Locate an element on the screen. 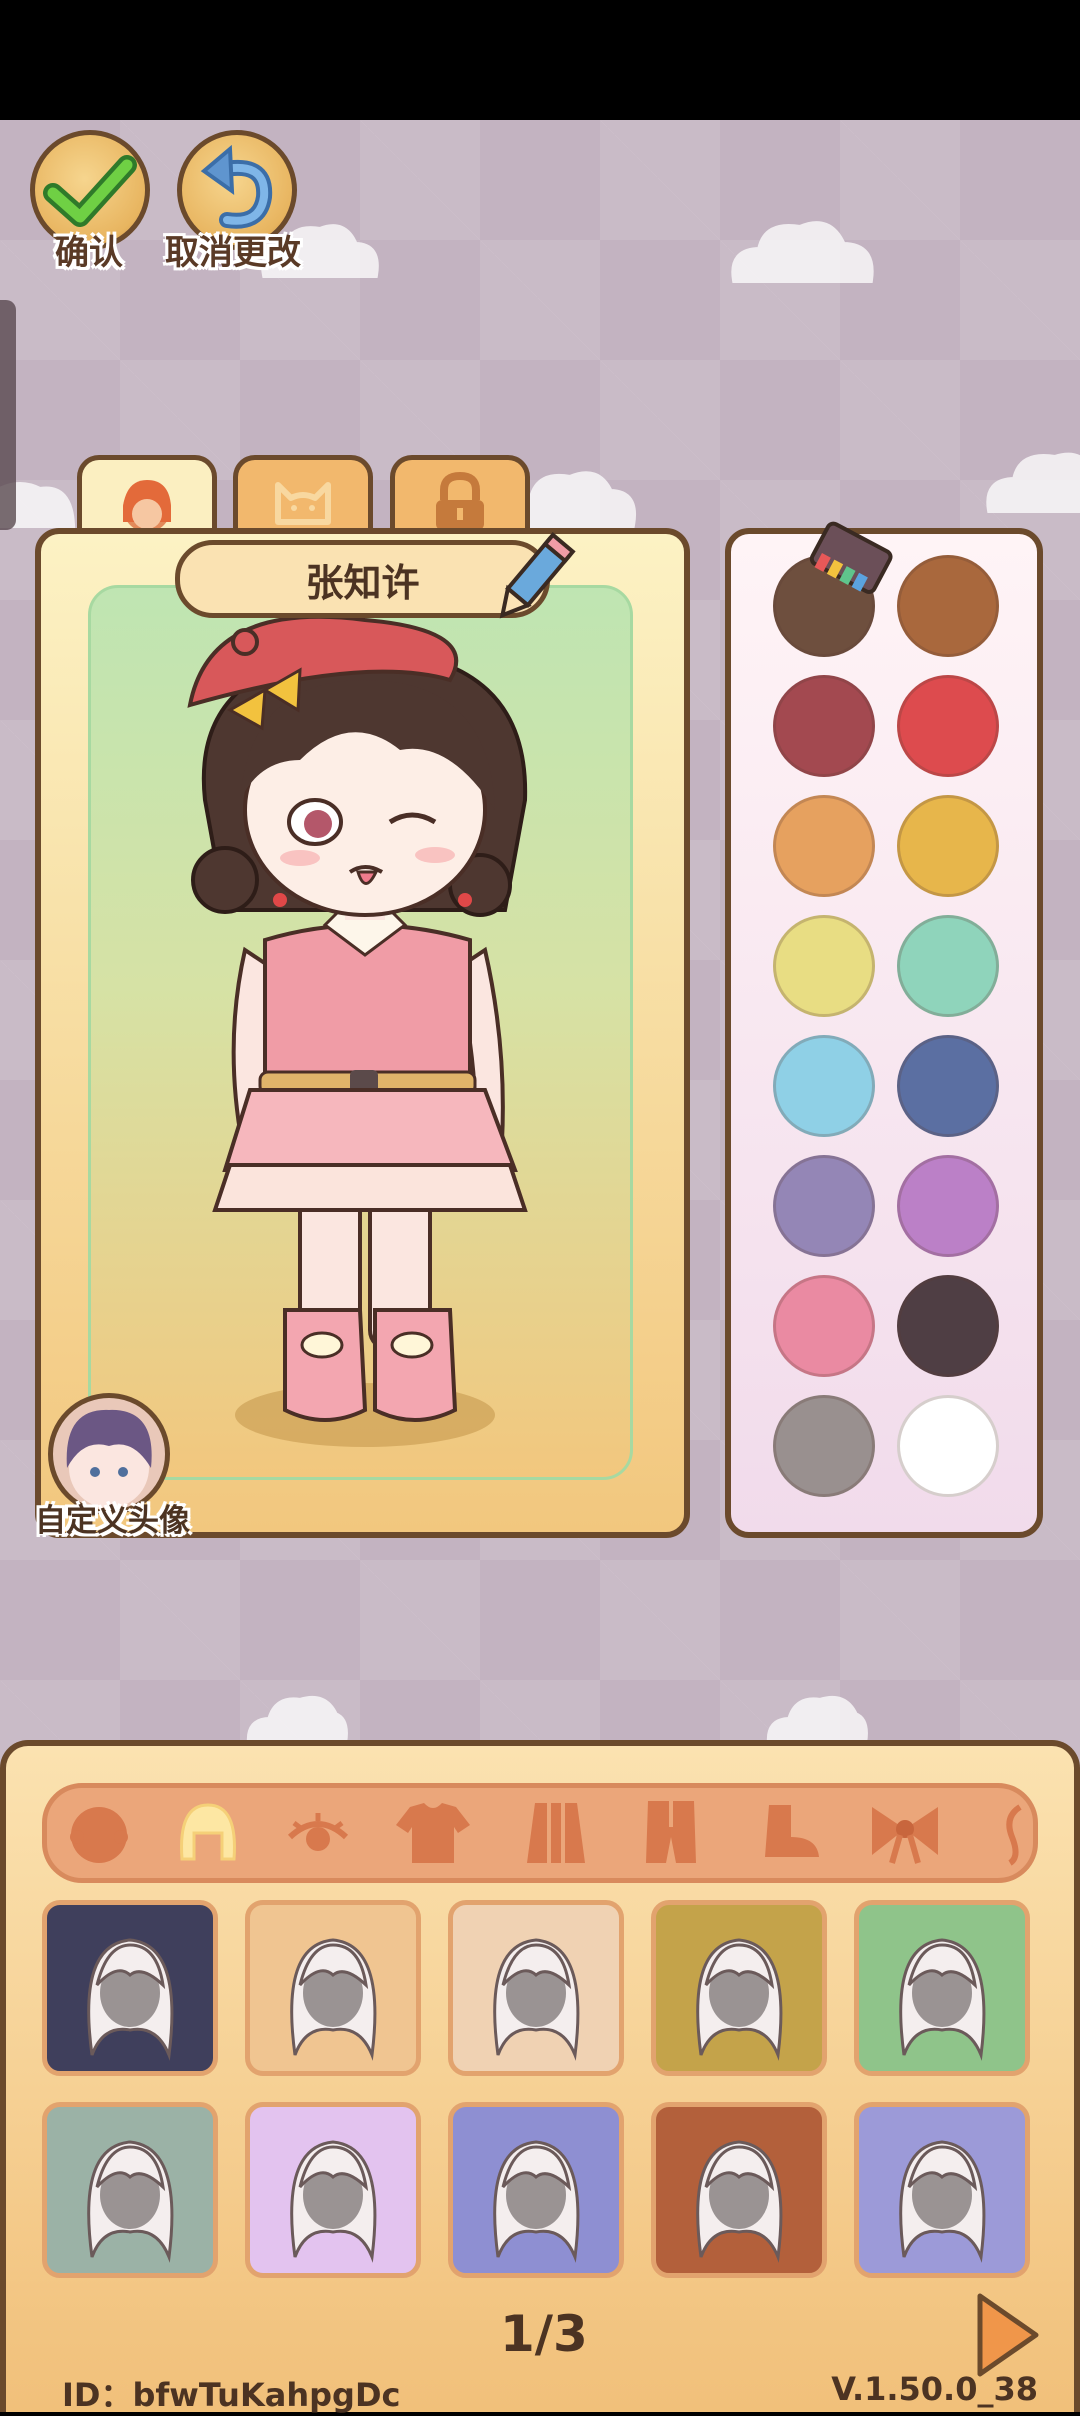  color-palette-panel is located at coordinates (884, 1033).